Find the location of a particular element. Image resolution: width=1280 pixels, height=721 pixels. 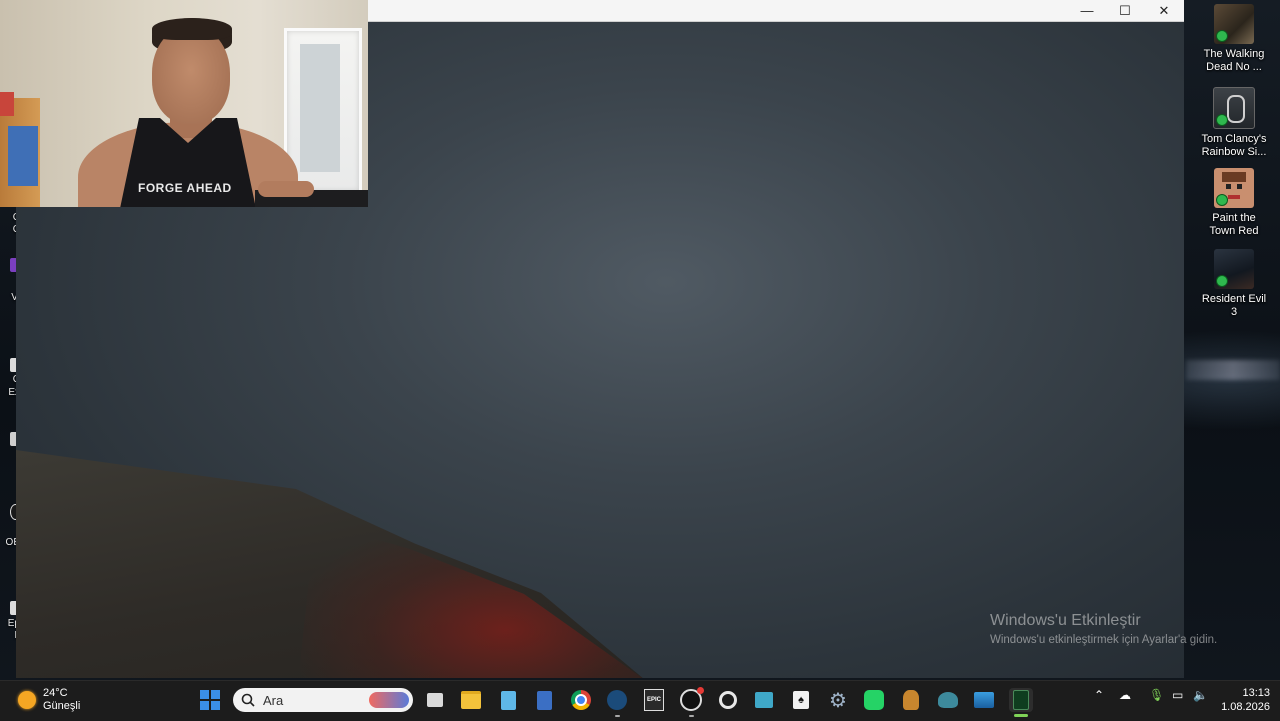

steam-running-indicator is located at coordinates (617, 716).